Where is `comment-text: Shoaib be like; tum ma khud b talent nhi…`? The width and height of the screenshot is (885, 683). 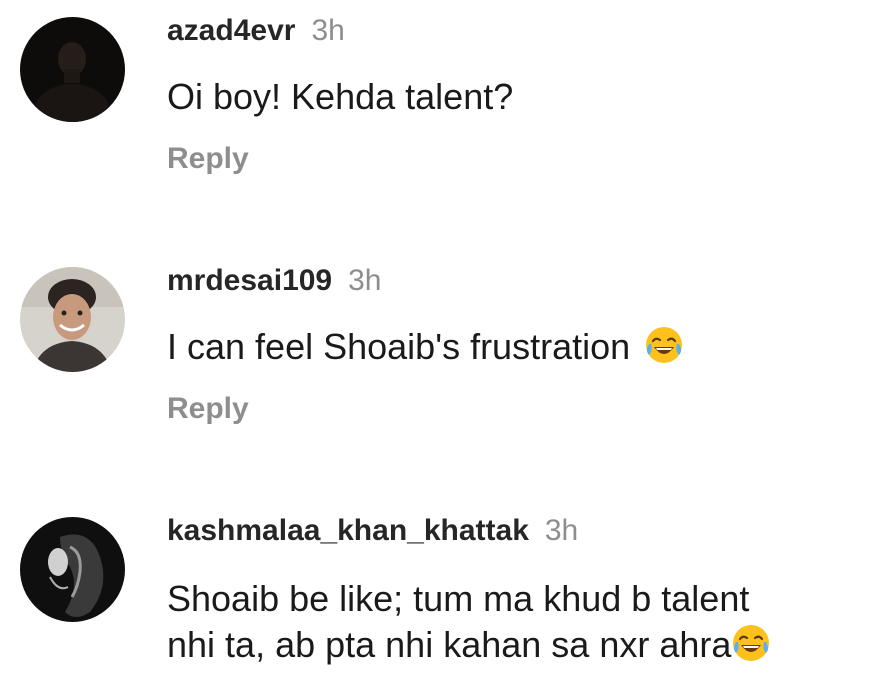 comment-text: Shoaib be like; tum ma khud b talent nhi… is located at coordinates (517, 622).